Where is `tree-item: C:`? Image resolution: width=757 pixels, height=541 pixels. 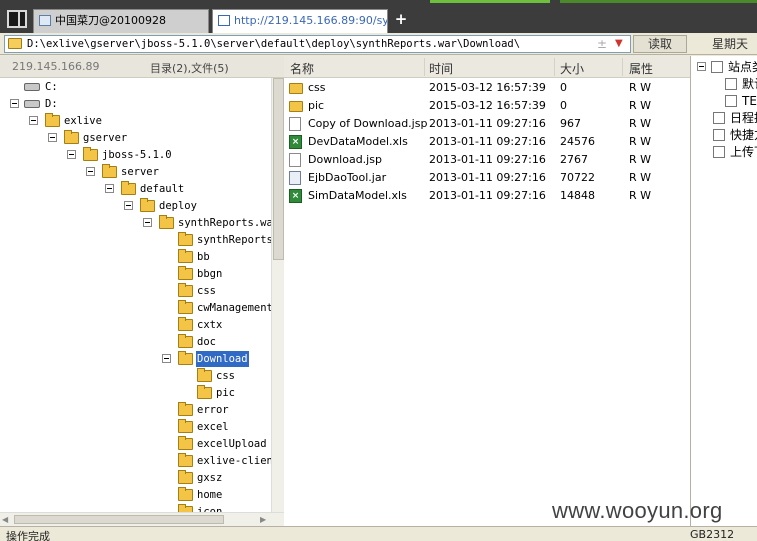 tree-item: C: is located at coordinates (135, 87).